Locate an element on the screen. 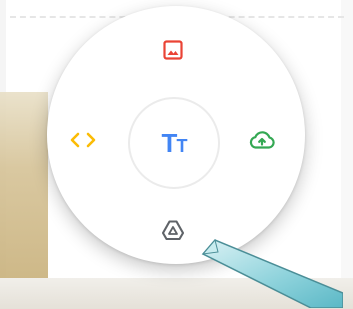 This screenshot has width=353, height=309. insert-from-drive-button is located at coordinates (173, 232).